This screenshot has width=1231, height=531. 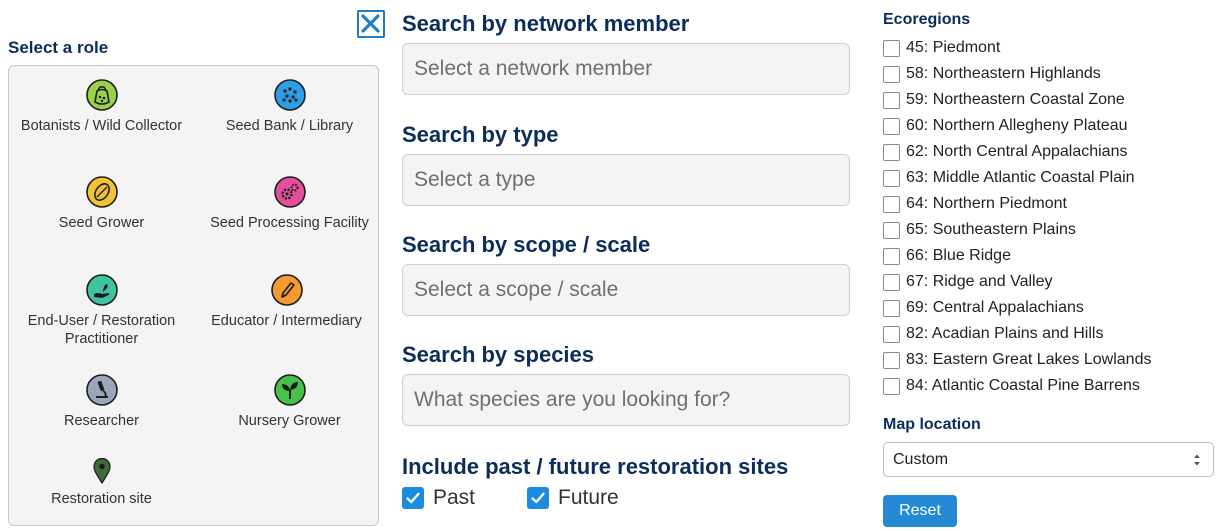 I want to click on ecoregion-checkbox: 69: Central Appalachians, so click(x=983, y=308).